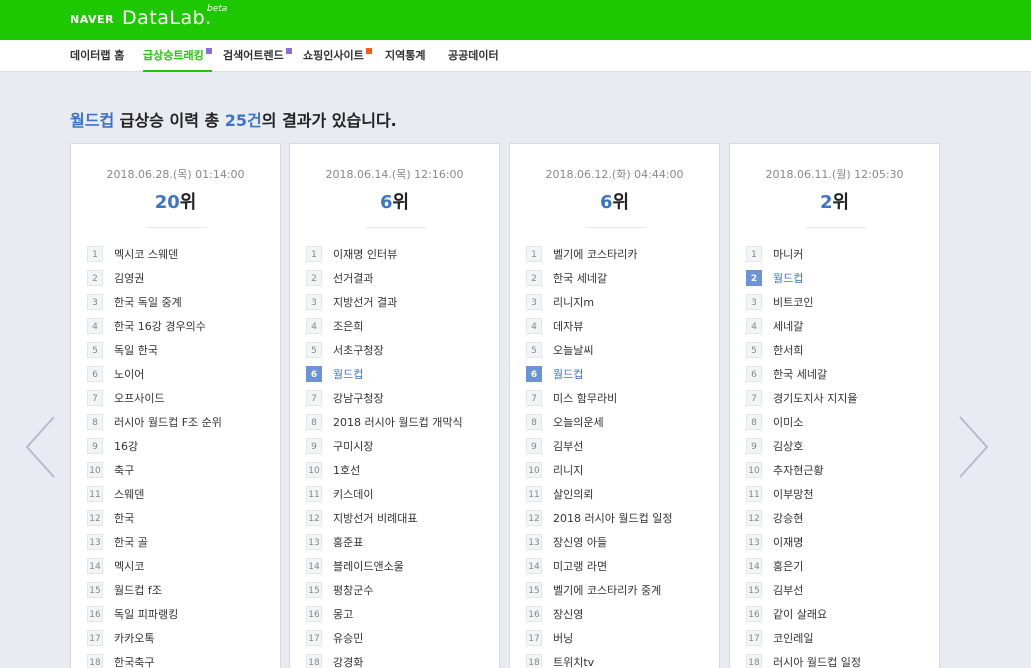 The width and height of the screenshot is (1031, 668). I want to click on keyword-item: 5 오늘날씨, so click(619, 350).